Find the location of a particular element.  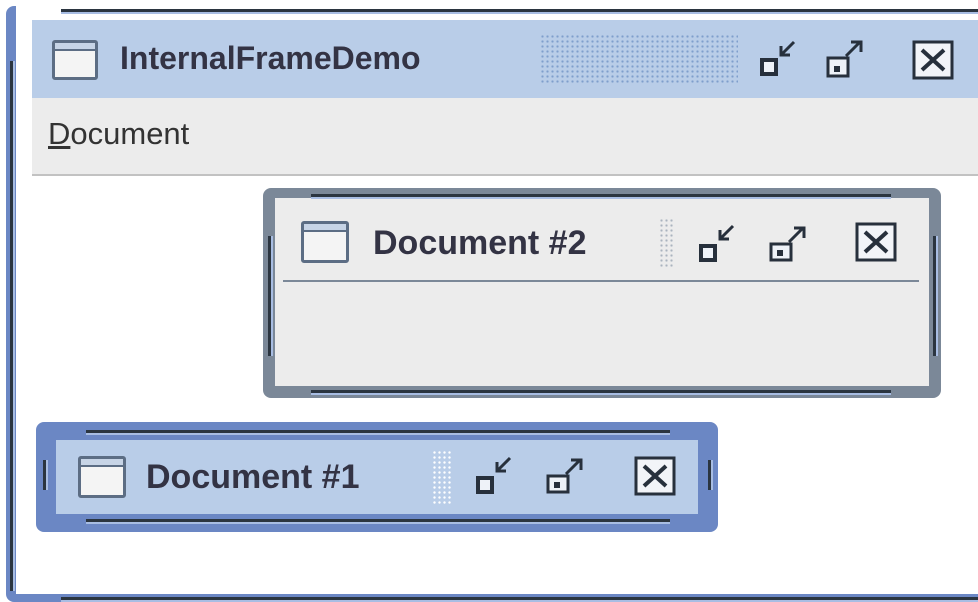

internal-frame-document-1: Document #1 is located at coordinates (377, 477).